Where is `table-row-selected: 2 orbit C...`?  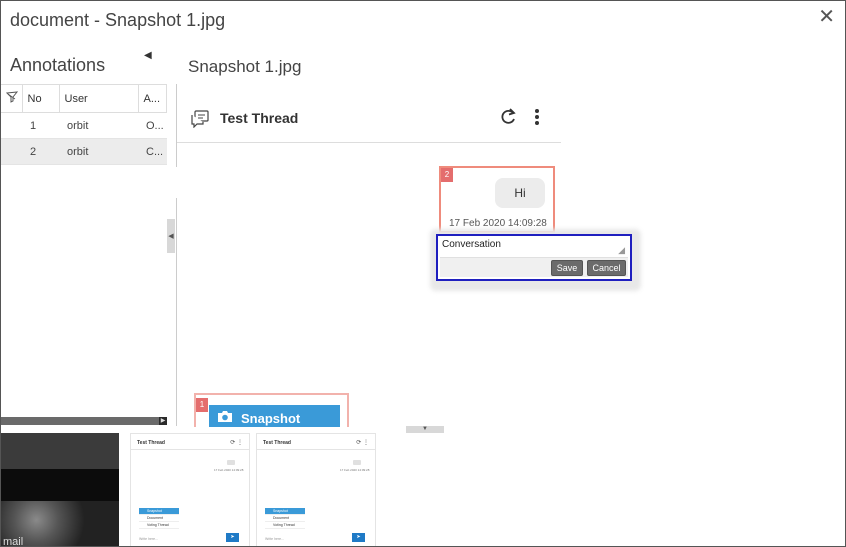 table-row-selected: 2 orbit C... is located at coordinates (84, 151).